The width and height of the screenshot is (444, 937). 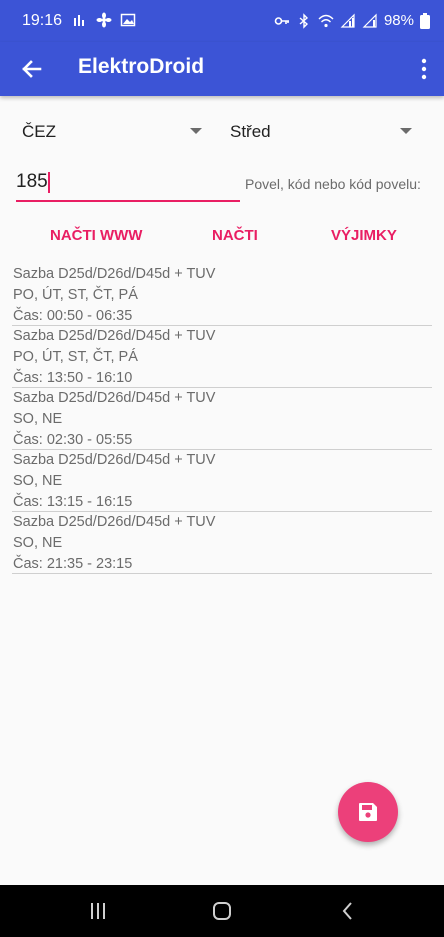 I want to click on app-bar: ElektroDroid, so click(x=222, y=69).